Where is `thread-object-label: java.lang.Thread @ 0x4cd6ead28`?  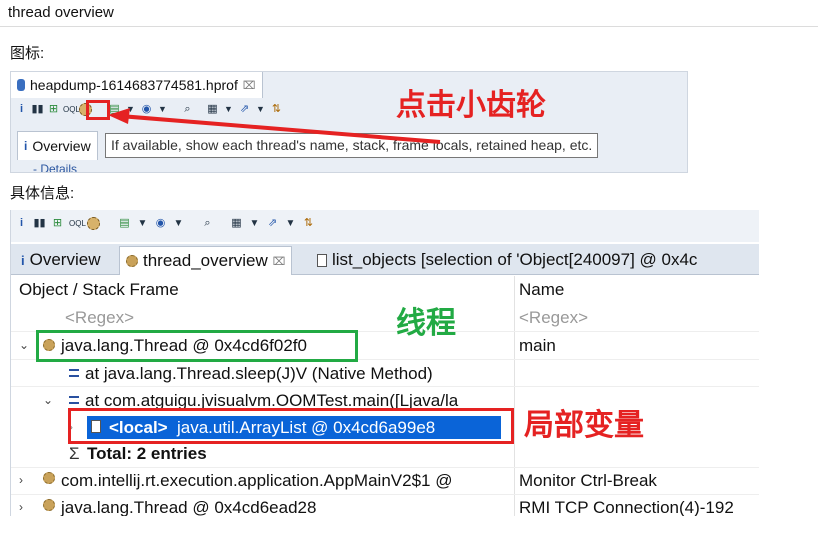
thread-object-label: java.lang.Thread @ 0x4cd6ead28 is located at coordinates (189, 507).